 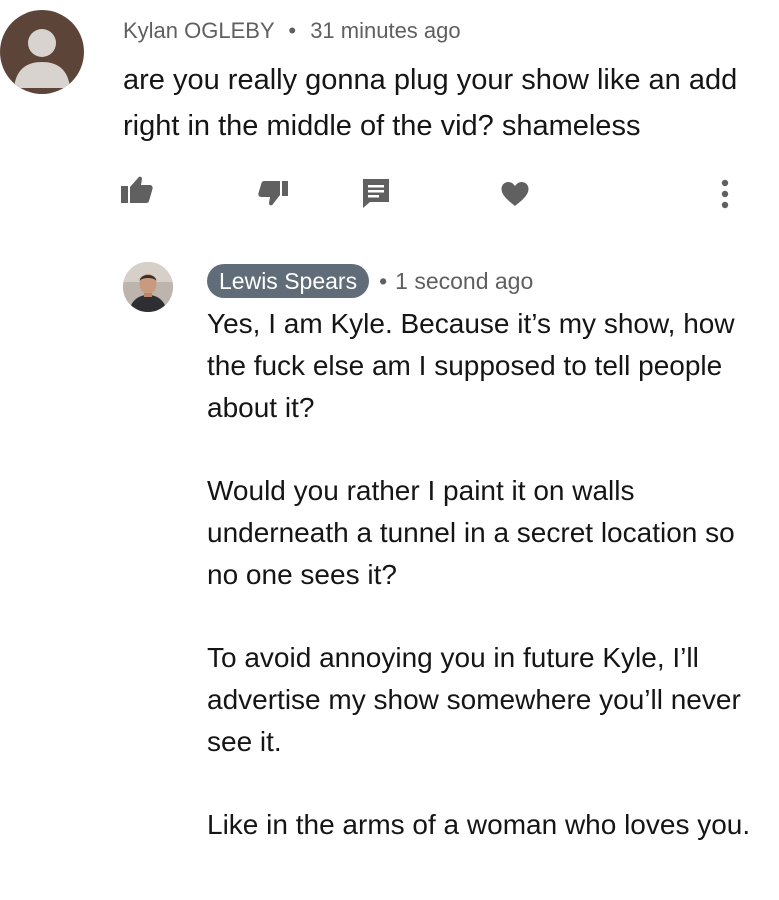 I want to click on reply-header: Lewis Spears • 1 second ago, so click(x=370, y=281).